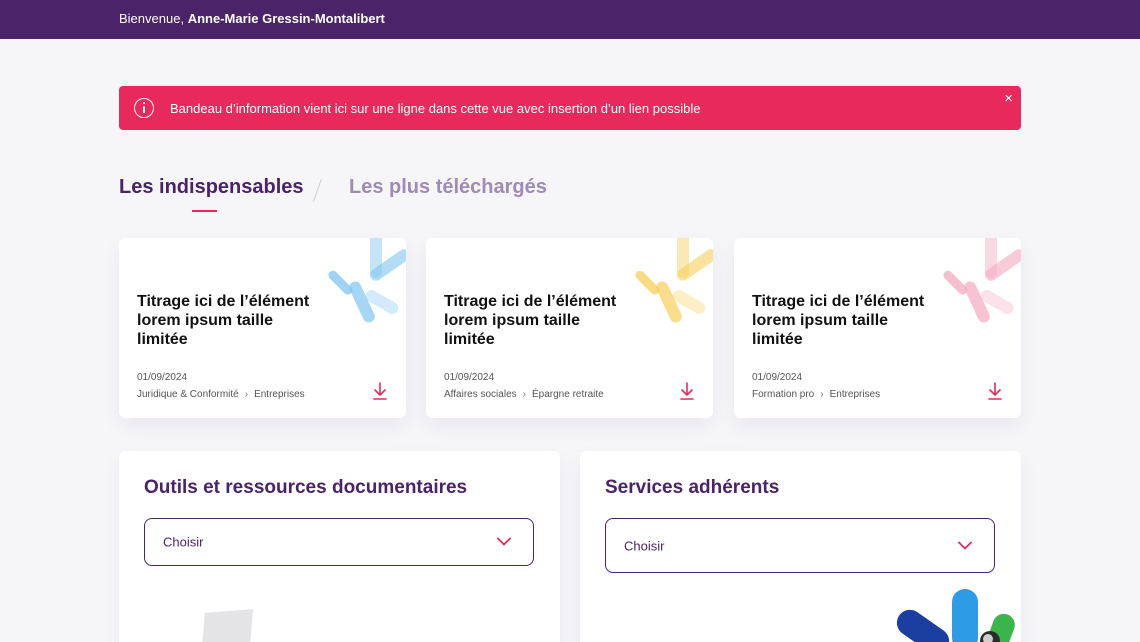 The image size is (1140, 642). Describe the element at coordinates (286, 18) in the screenshot. I see `user-name: Anne-Marie Gressin-Montalibert` at that location.